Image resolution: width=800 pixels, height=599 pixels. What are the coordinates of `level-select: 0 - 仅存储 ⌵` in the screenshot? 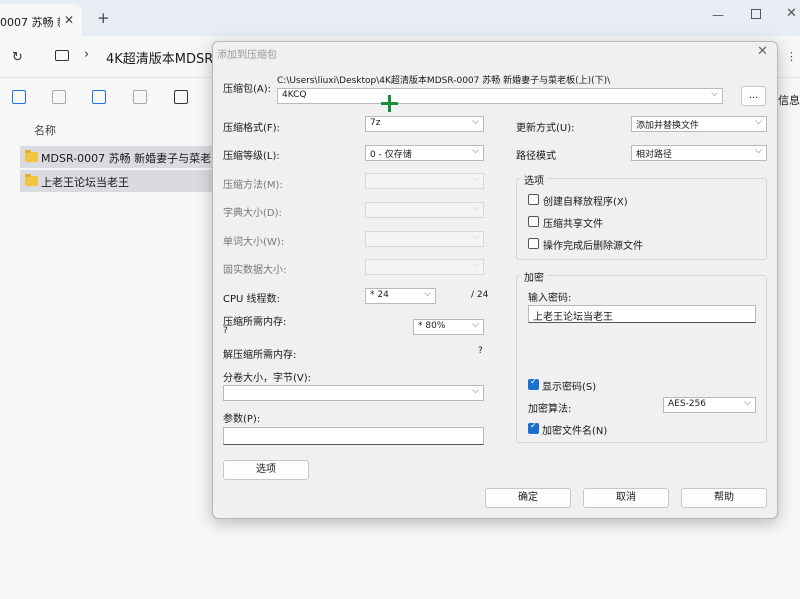 It's located at (424, 153).